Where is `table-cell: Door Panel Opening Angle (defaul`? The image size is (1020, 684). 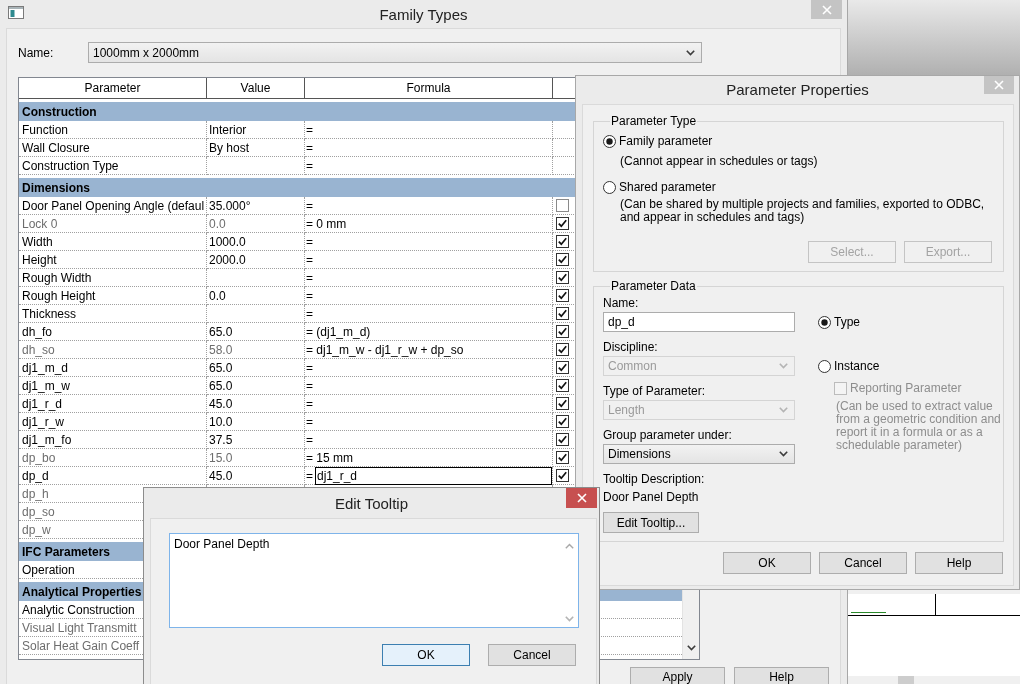 table-cell: Door Panel Opening Angle (defaul is located at coordinates (113, 206).